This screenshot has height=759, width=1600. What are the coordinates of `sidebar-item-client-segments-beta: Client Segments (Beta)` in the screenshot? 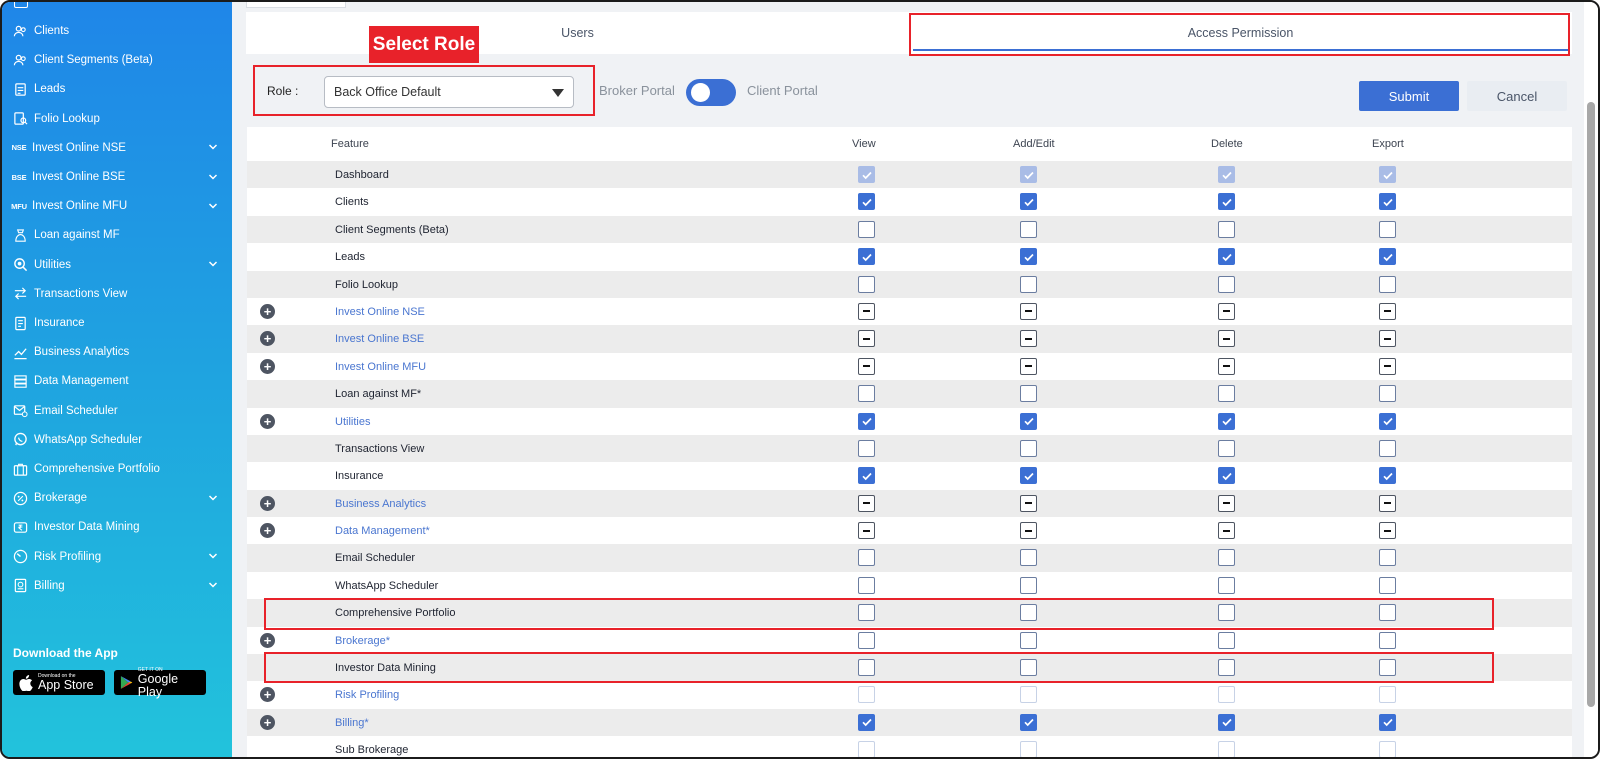 It's located at (117, 60).